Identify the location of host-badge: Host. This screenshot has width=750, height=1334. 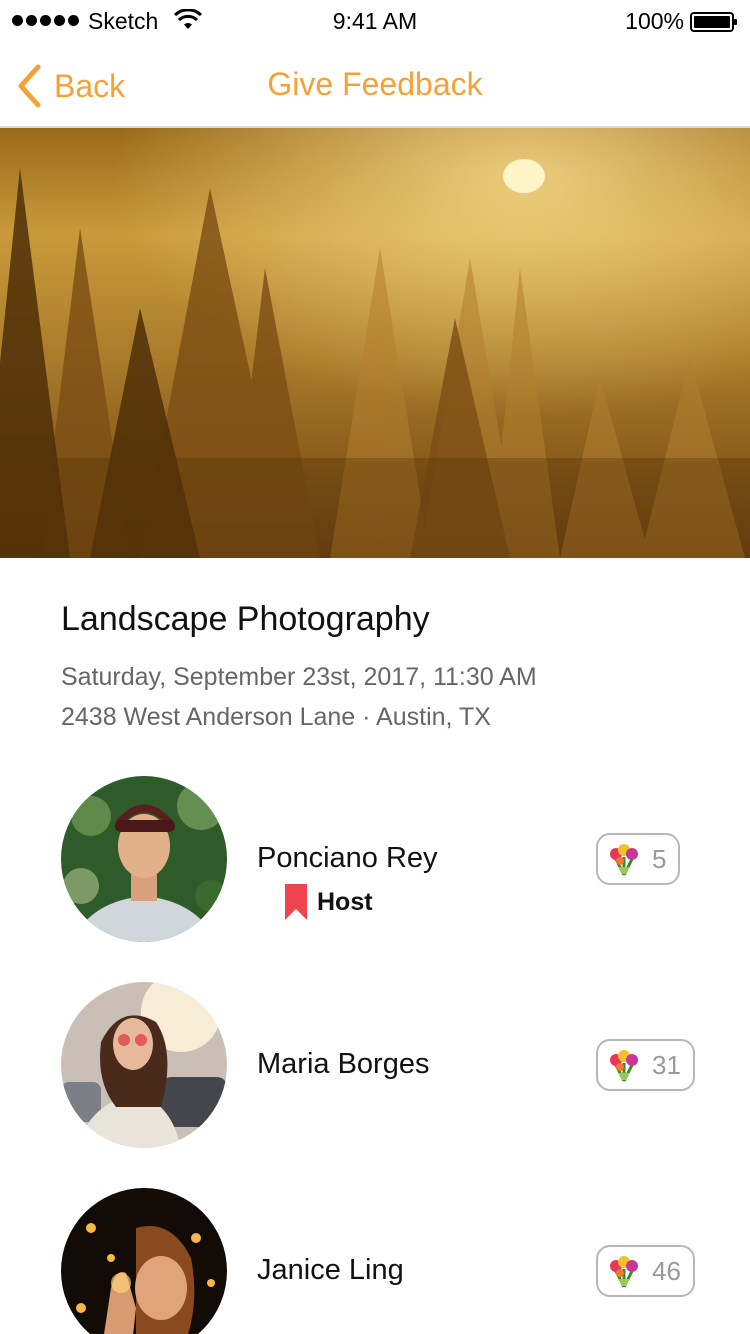
(329, 902).